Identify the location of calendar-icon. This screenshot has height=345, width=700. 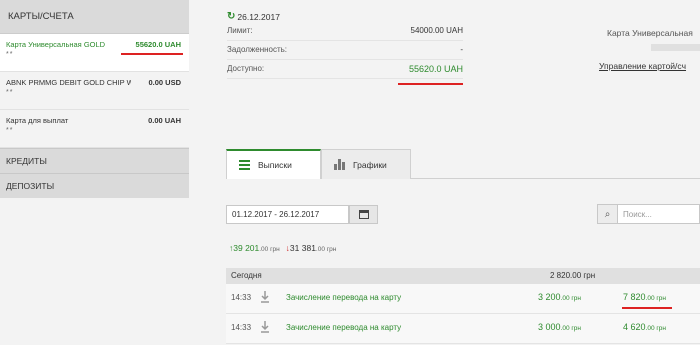
(363, 214).